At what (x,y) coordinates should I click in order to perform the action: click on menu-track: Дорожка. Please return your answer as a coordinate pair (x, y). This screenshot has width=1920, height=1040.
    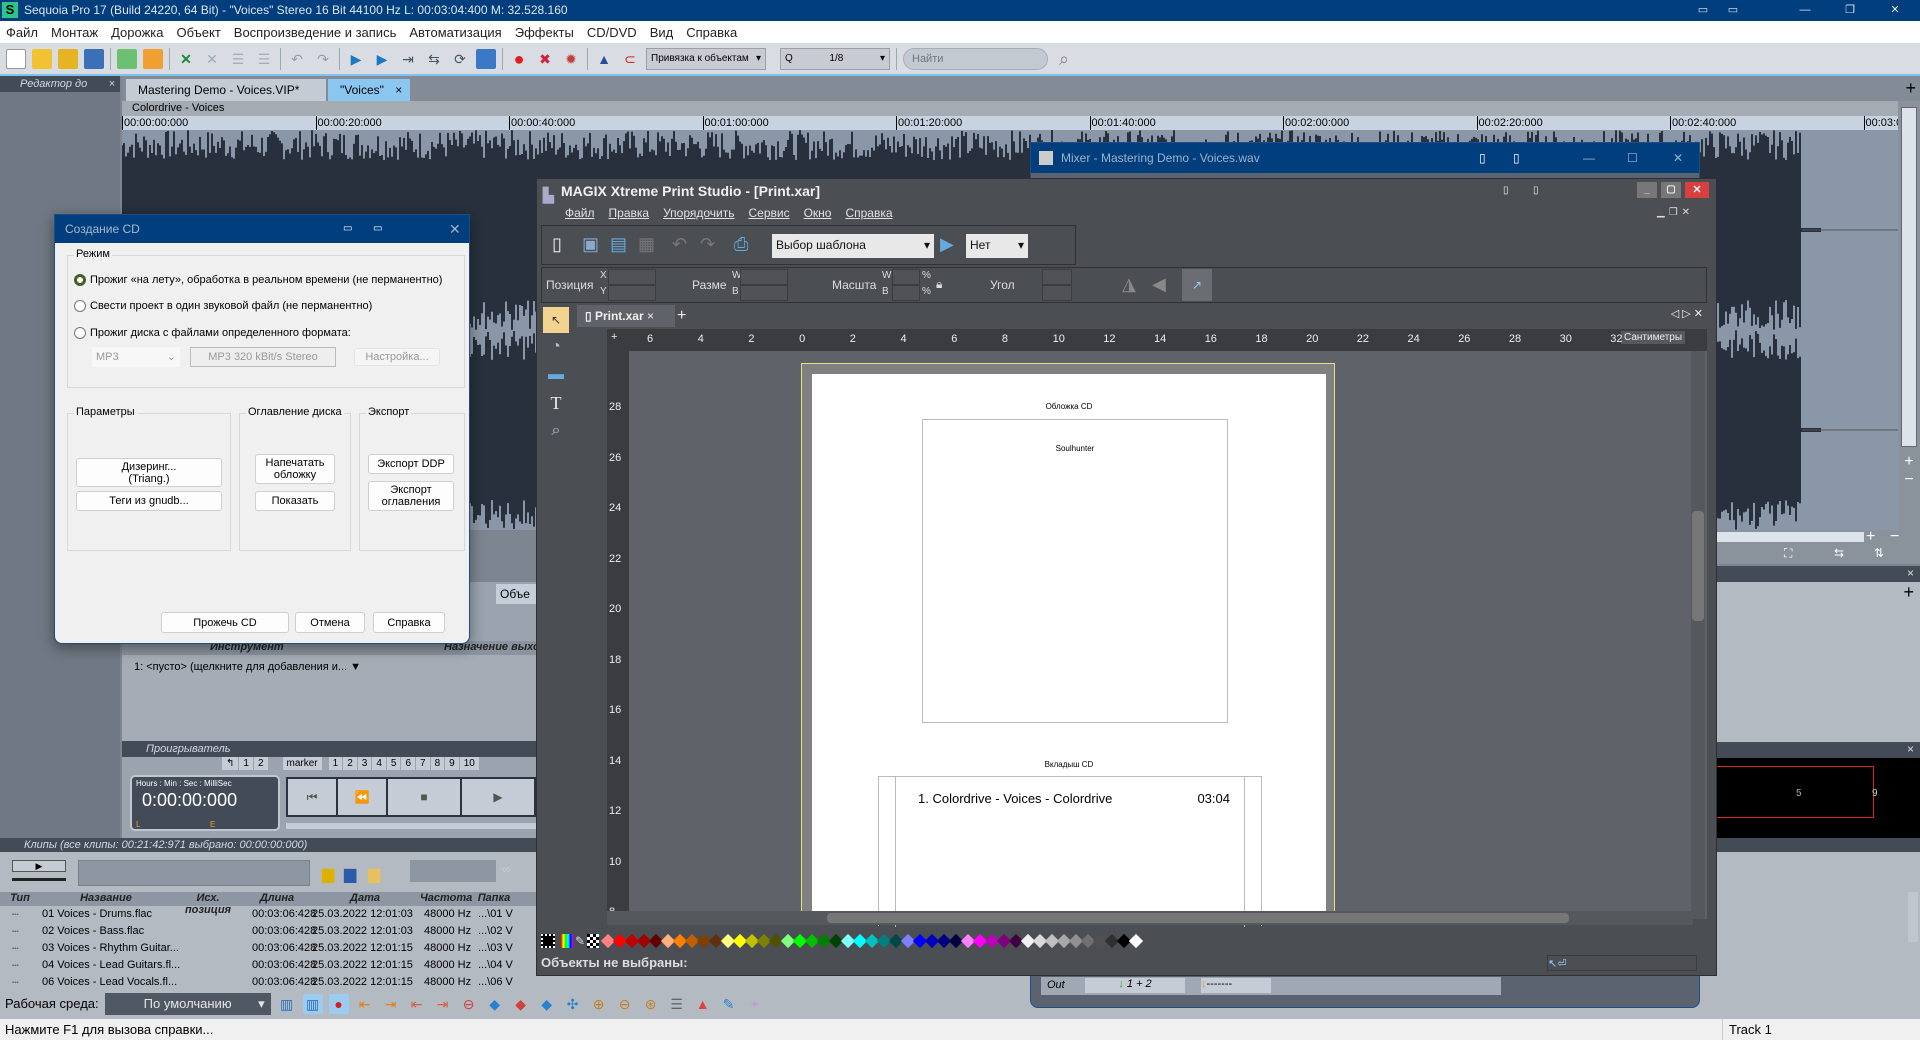
    Looking at the image, I should click on (137, 32).